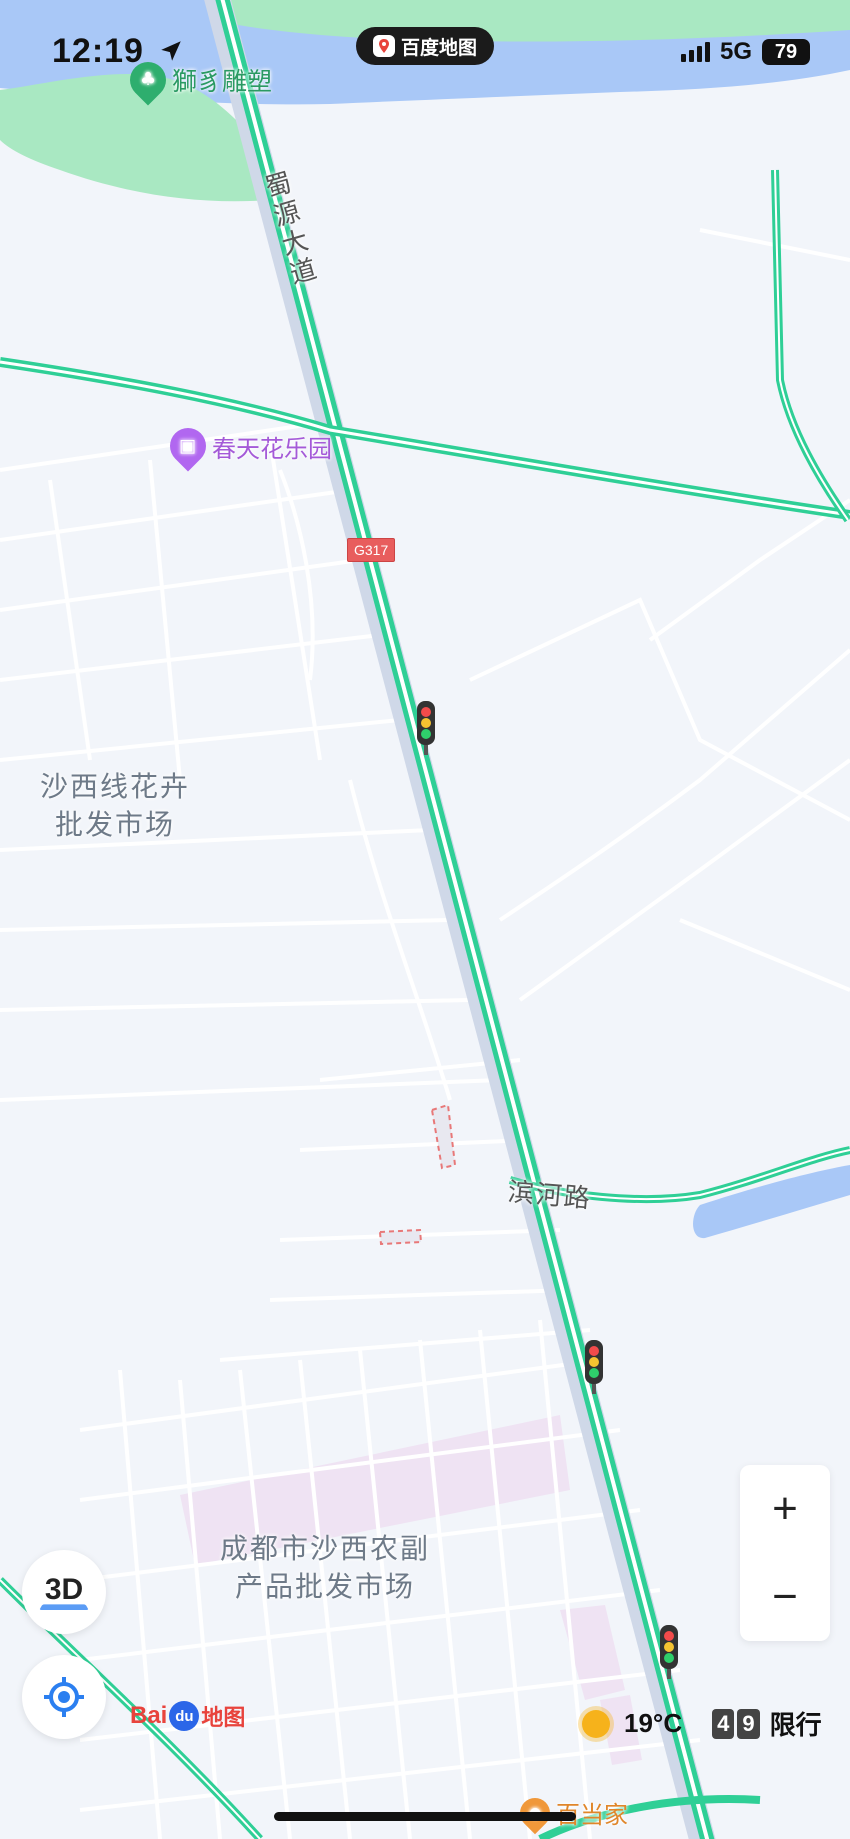  I want to click on locate-target-icon, so click(64, 1697).